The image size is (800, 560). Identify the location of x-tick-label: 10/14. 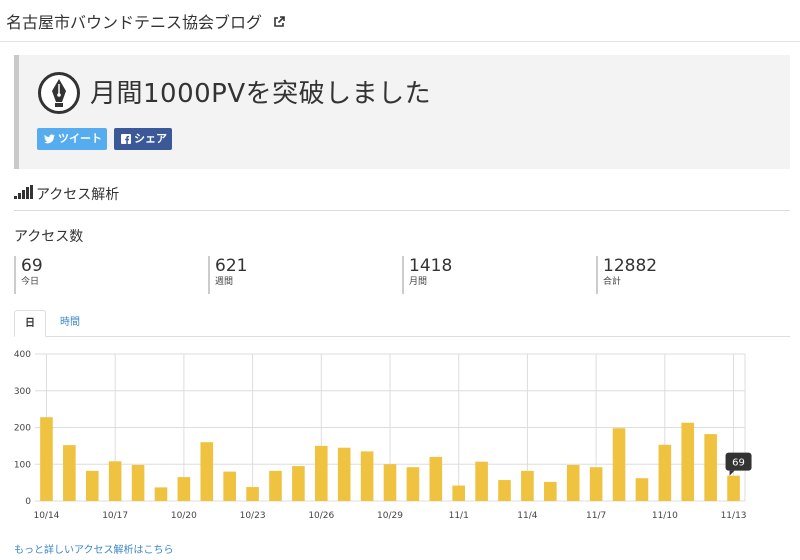
(46, 516).